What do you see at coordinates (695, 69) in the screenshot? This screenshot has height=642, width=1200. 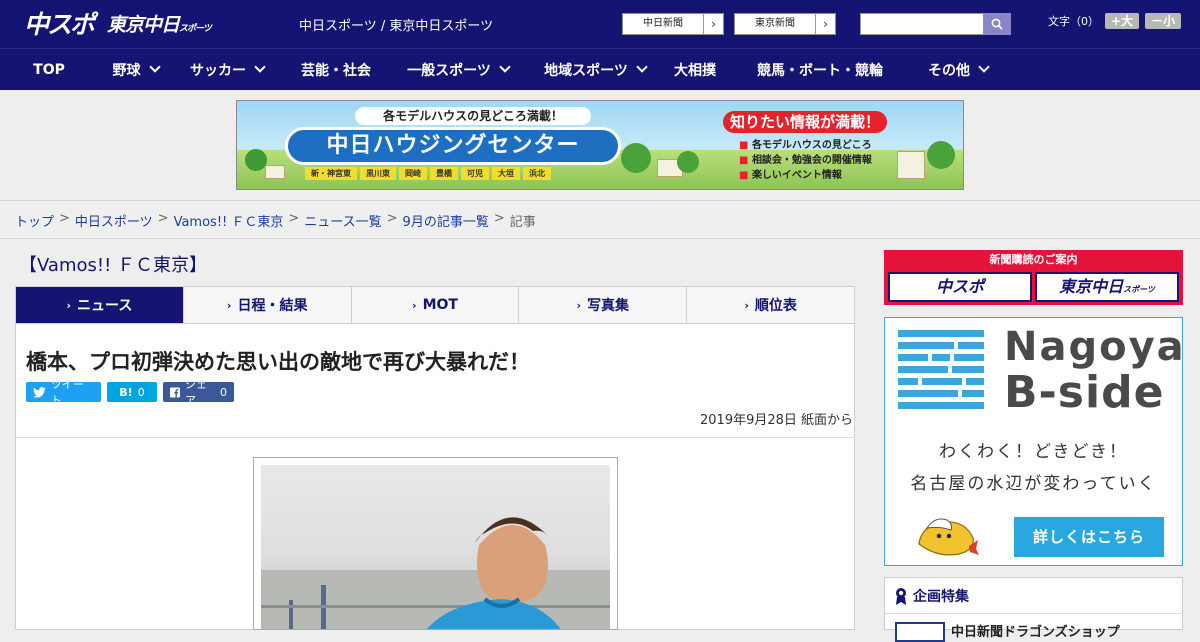 I see `nav-item-sumo: 大相撲` at bounding box center [695, 69].